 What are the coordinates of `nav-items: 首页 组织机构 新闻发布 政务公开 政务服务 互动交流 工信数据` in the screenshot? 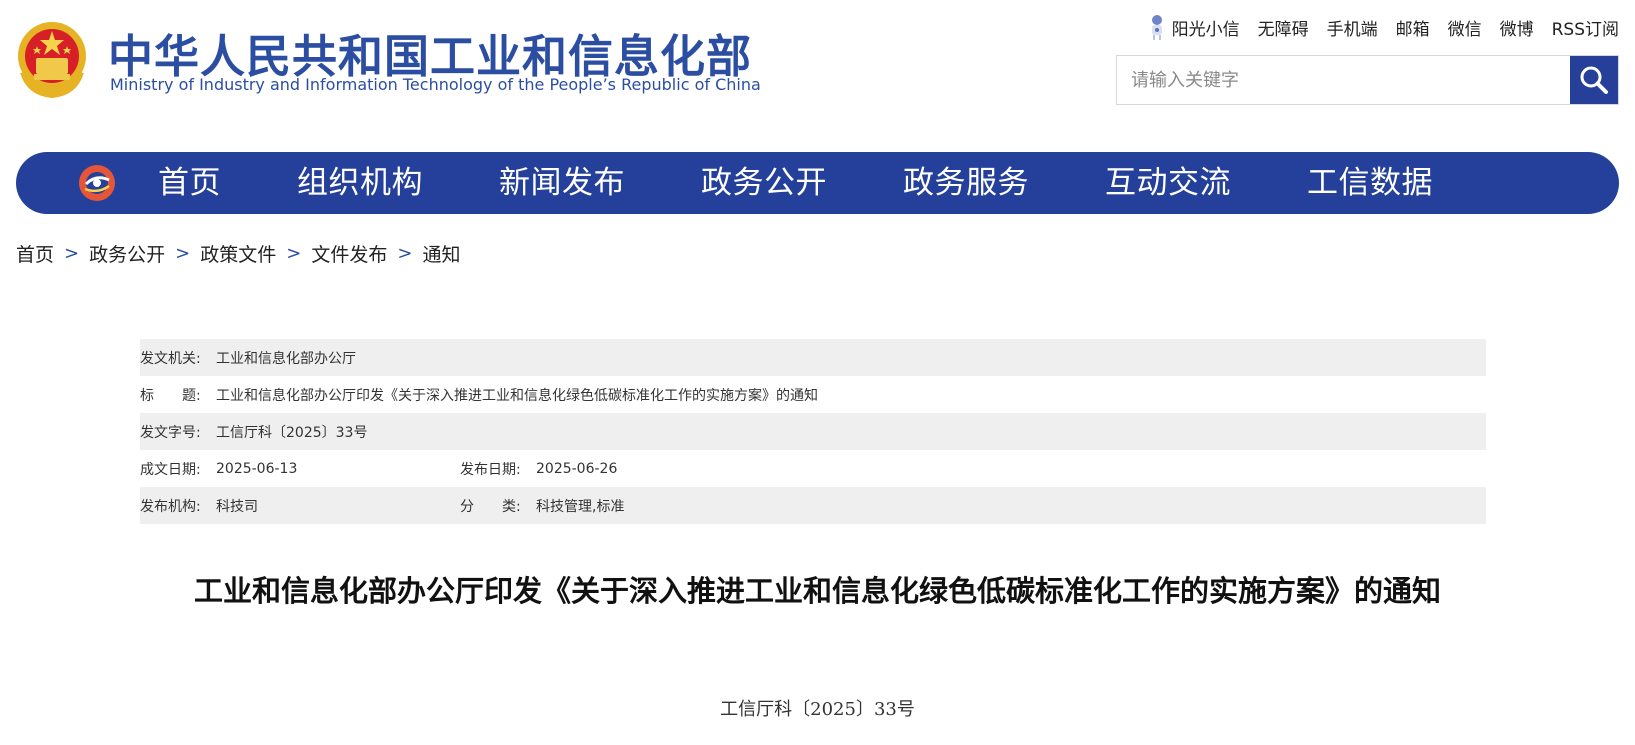 It's located at (795, 183).